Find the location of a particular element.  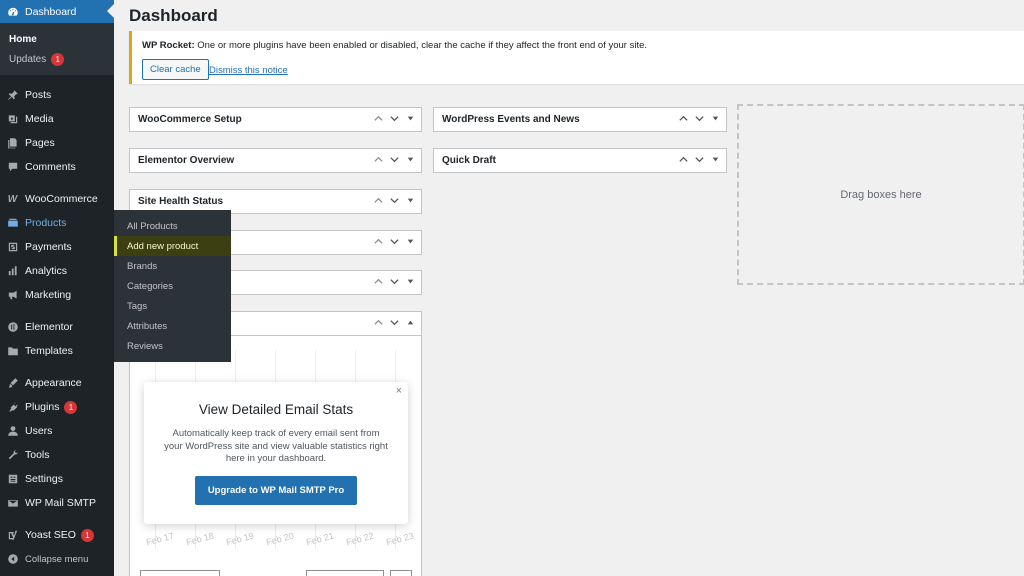

widget-woocommerce-setup: WooCommerce Setup is located at coordinates (275, 119).